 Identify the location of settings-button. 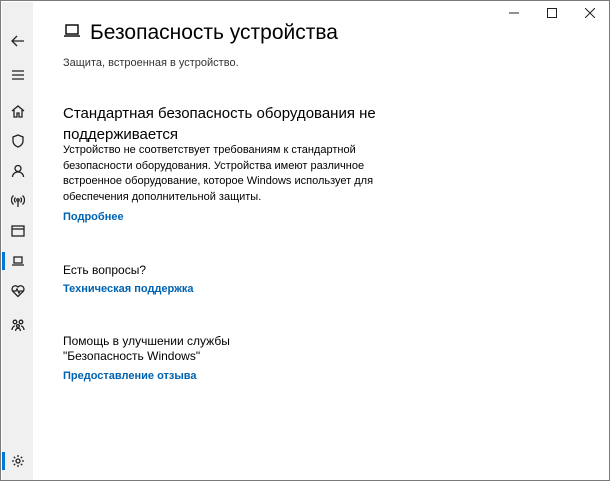
(17, 461).